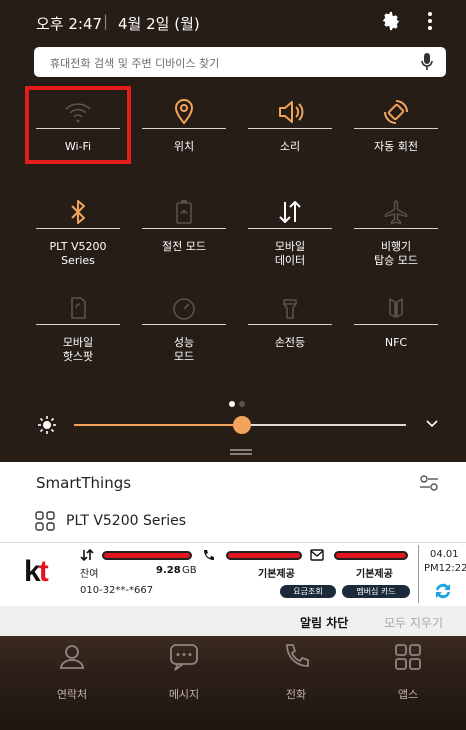 The width and height of the screenshot is (466, 730). What do you see at coordinates (184, 329) in the screenshot?
I see `tile-performance: 성능 모드` at bounding box center [184, 329].